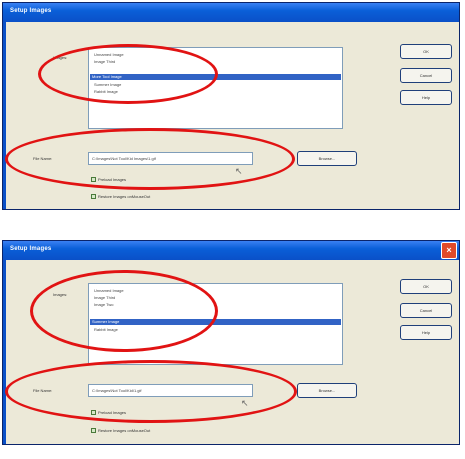 This screenshot has width=465, height=459. Describe the element at coordinates (231, 250) in the screenshot. I see `title-bar: Setup Images ×` at that location.